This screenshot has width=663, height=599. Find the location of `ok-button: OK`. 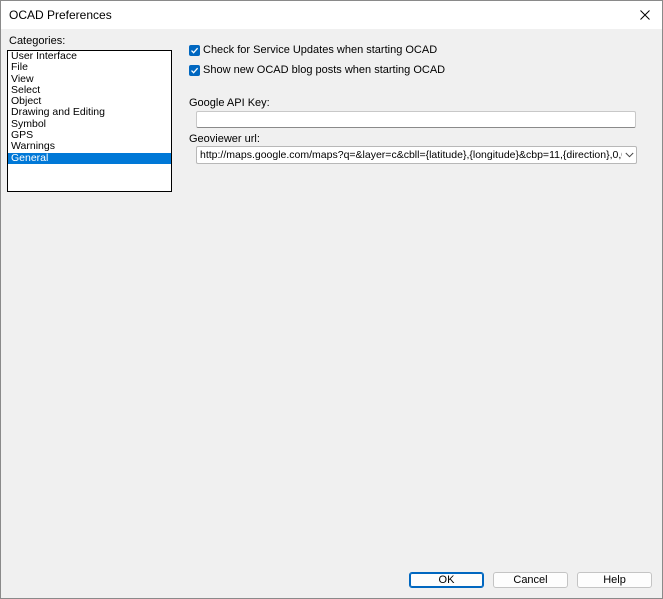

ok-button: OK is located at coordinates (446, 580).